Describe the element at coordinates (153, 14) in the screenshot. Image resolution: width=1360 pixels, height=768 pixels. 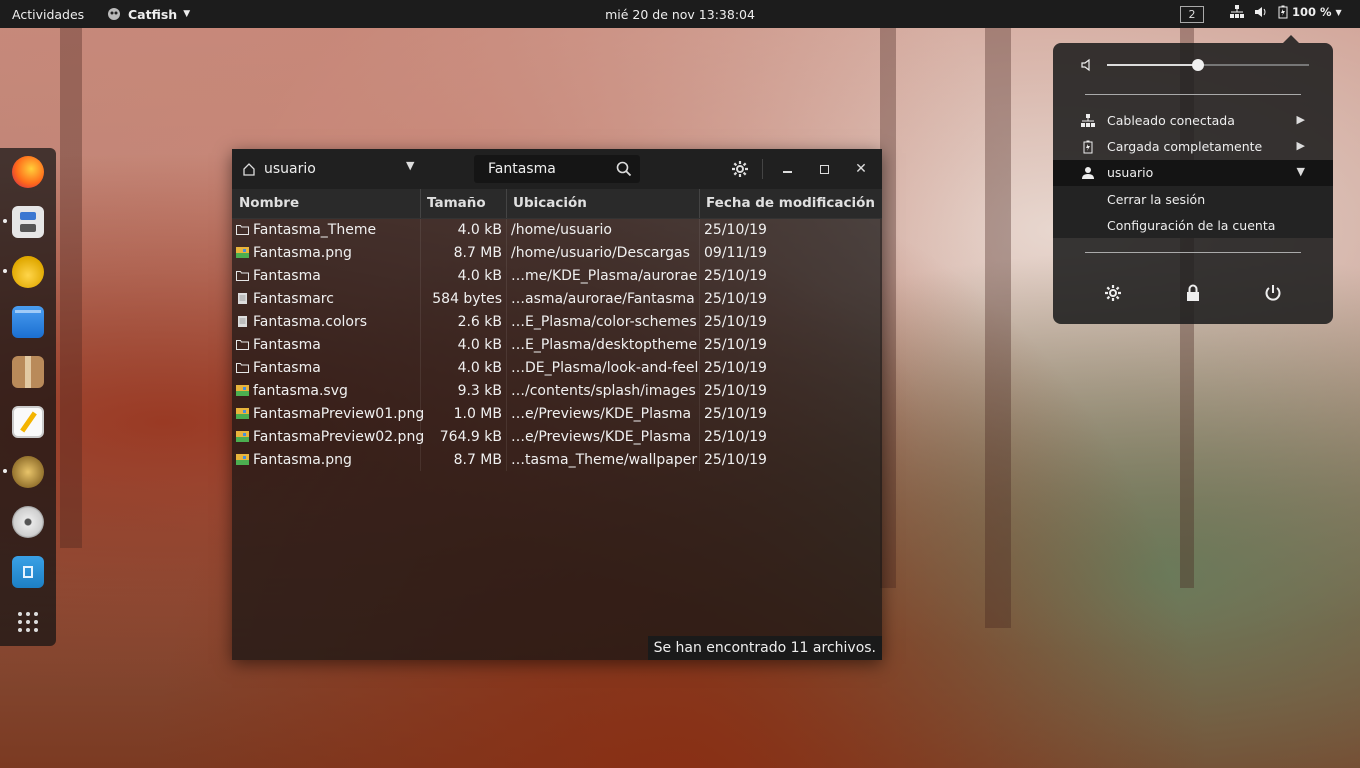
I see `app-menu-label: Catfish` at that location.